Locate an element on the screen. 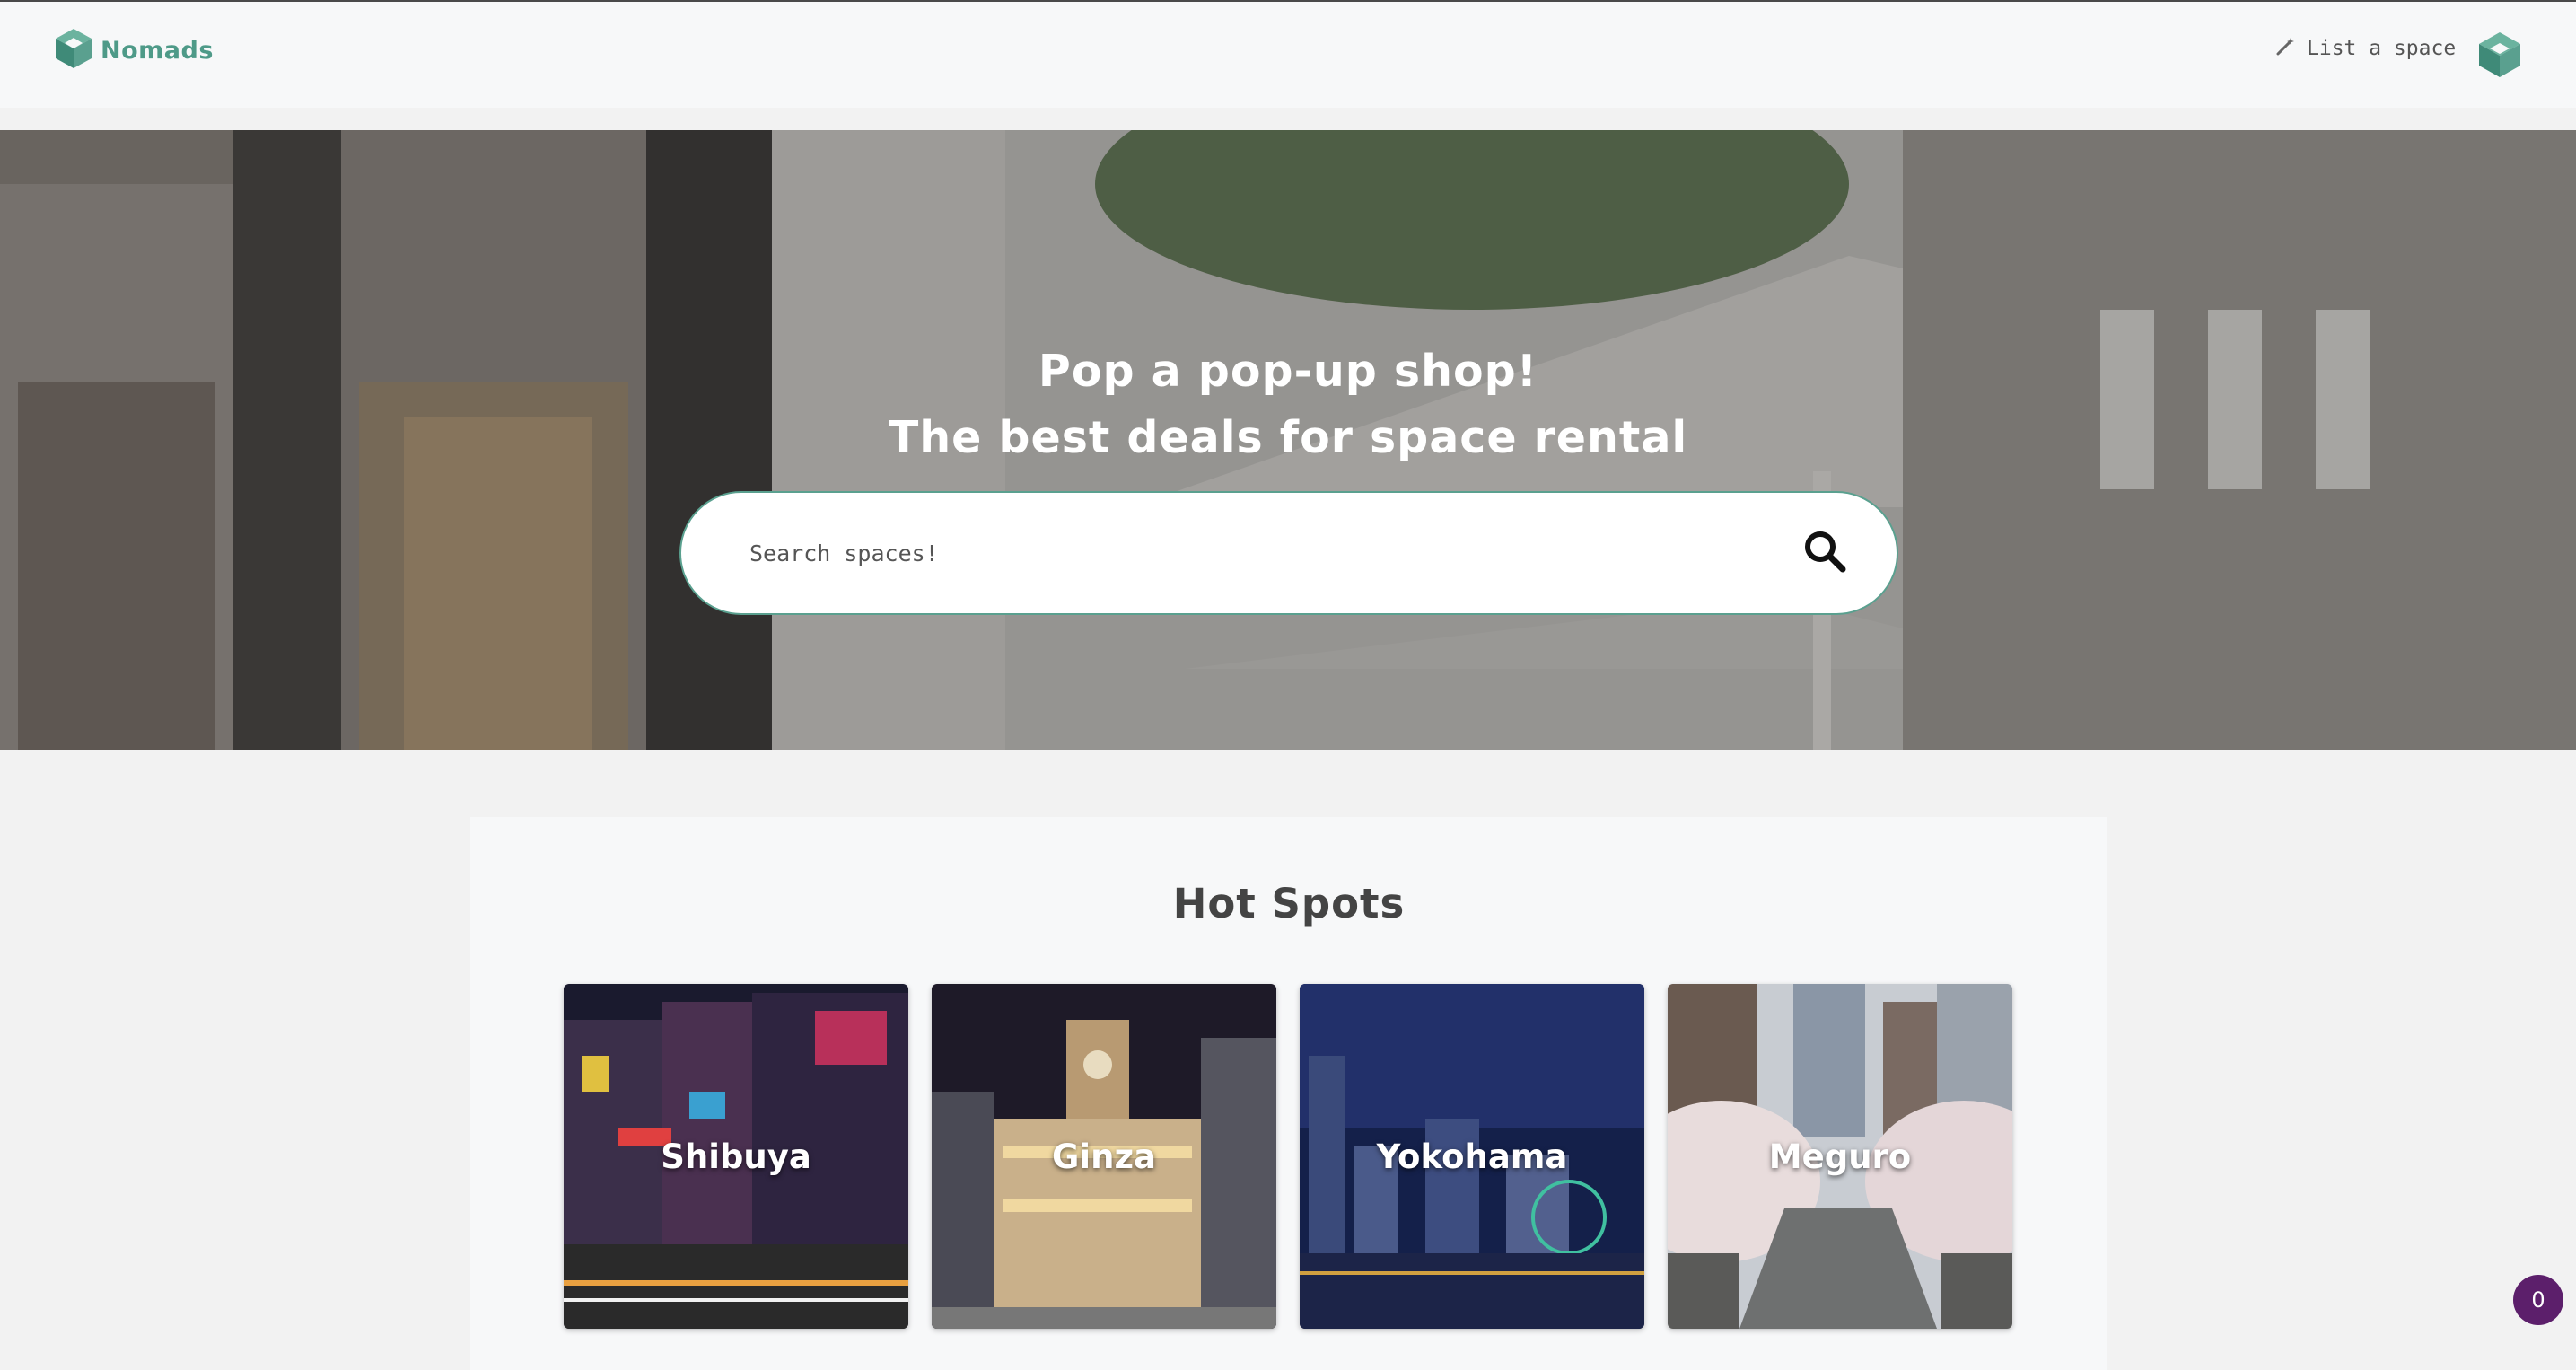 The height and width of the screenshot is (1370, 2576). search-bar is located at coordinates (1288, 553).